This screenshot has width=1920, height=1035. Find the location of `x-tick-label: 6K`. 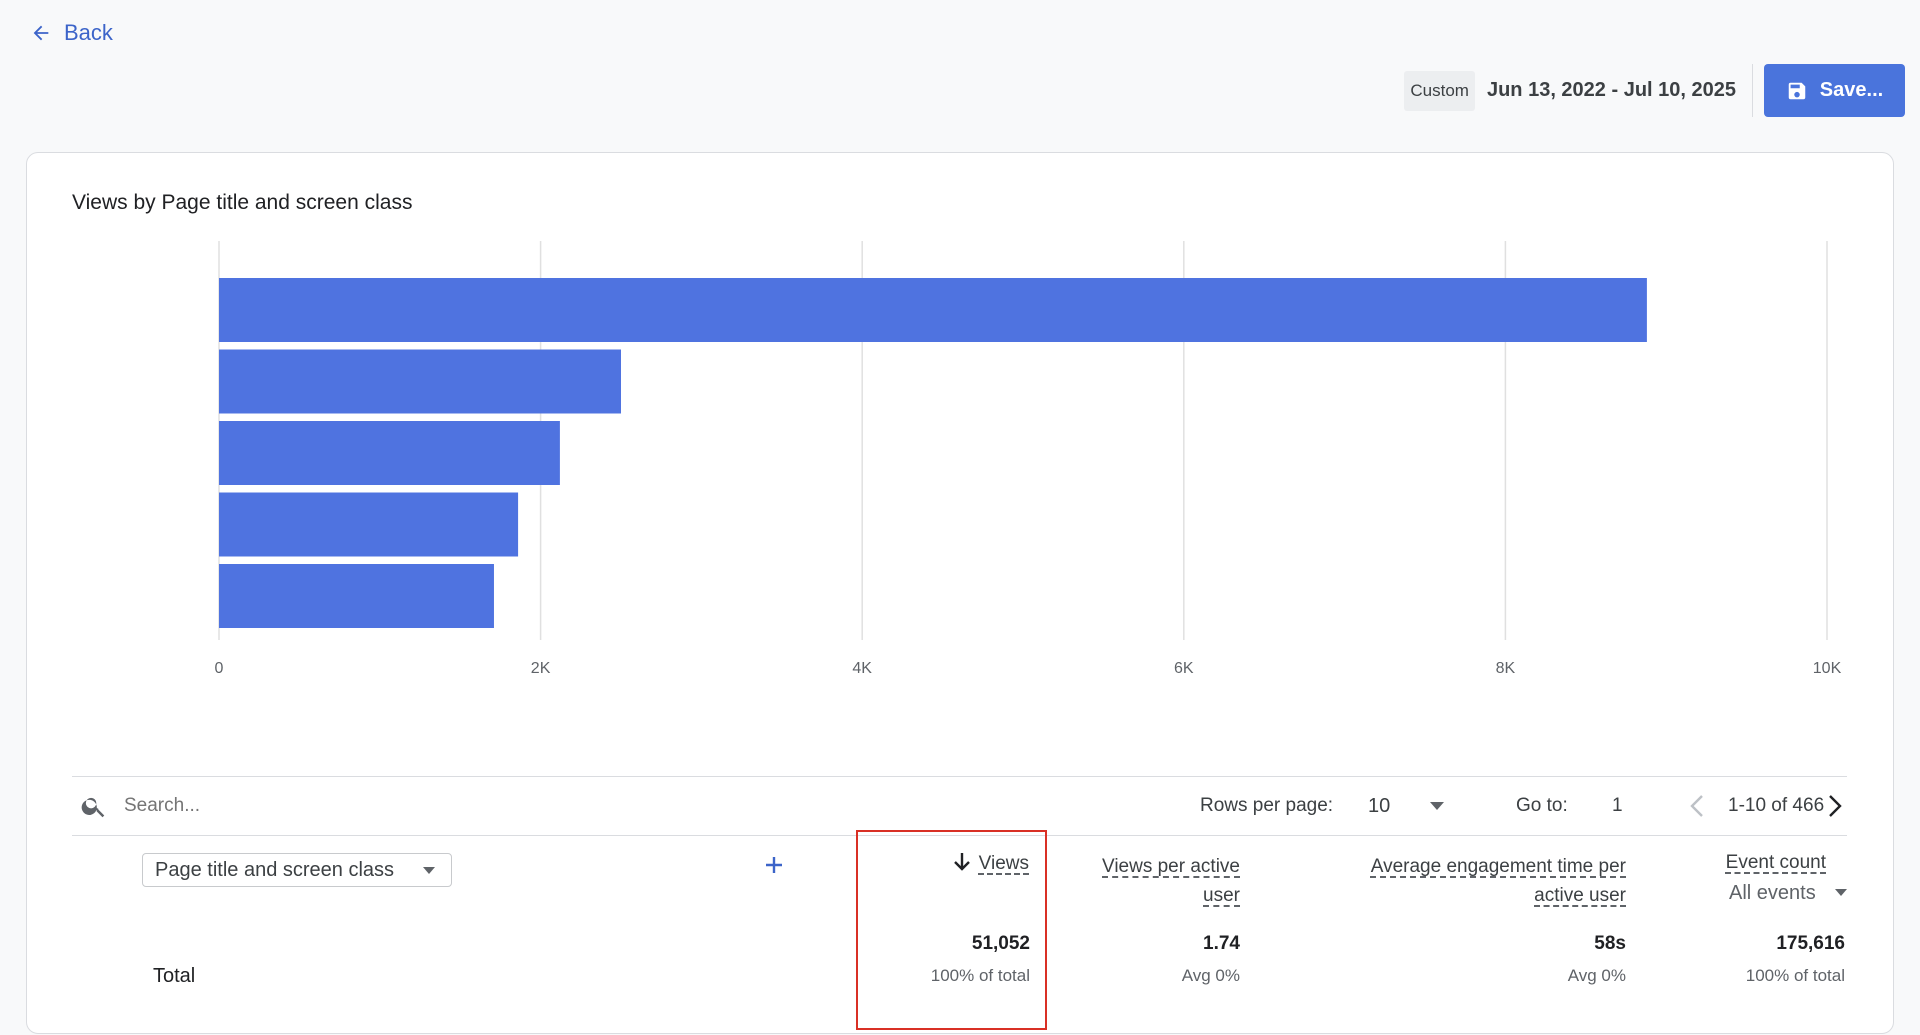

x-tick-label: 6K is located at coordinates (1184, 668).